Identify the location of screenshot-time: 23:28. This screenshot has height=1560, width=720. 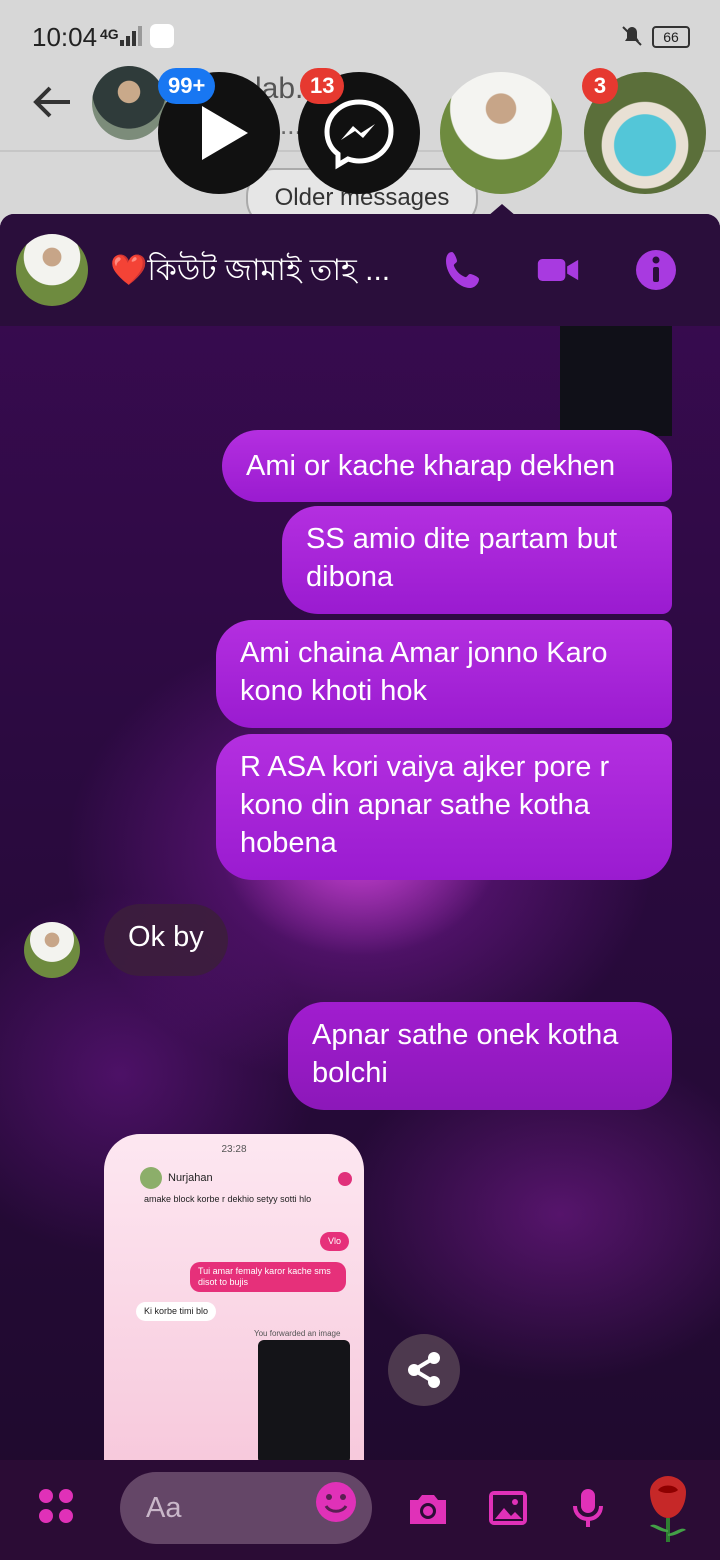
(234, 1149).